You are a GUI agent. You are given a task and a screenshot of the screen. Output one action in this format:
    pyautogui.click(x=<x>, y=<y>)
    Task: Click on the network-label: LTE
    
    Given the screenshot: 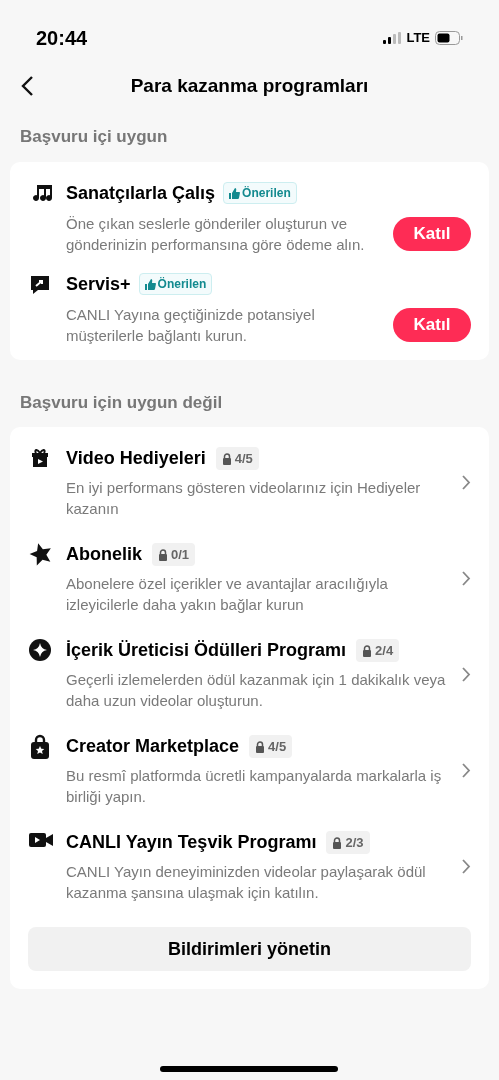 What is the action you would take?
    pyautogui.click(x=418, y=38)
    